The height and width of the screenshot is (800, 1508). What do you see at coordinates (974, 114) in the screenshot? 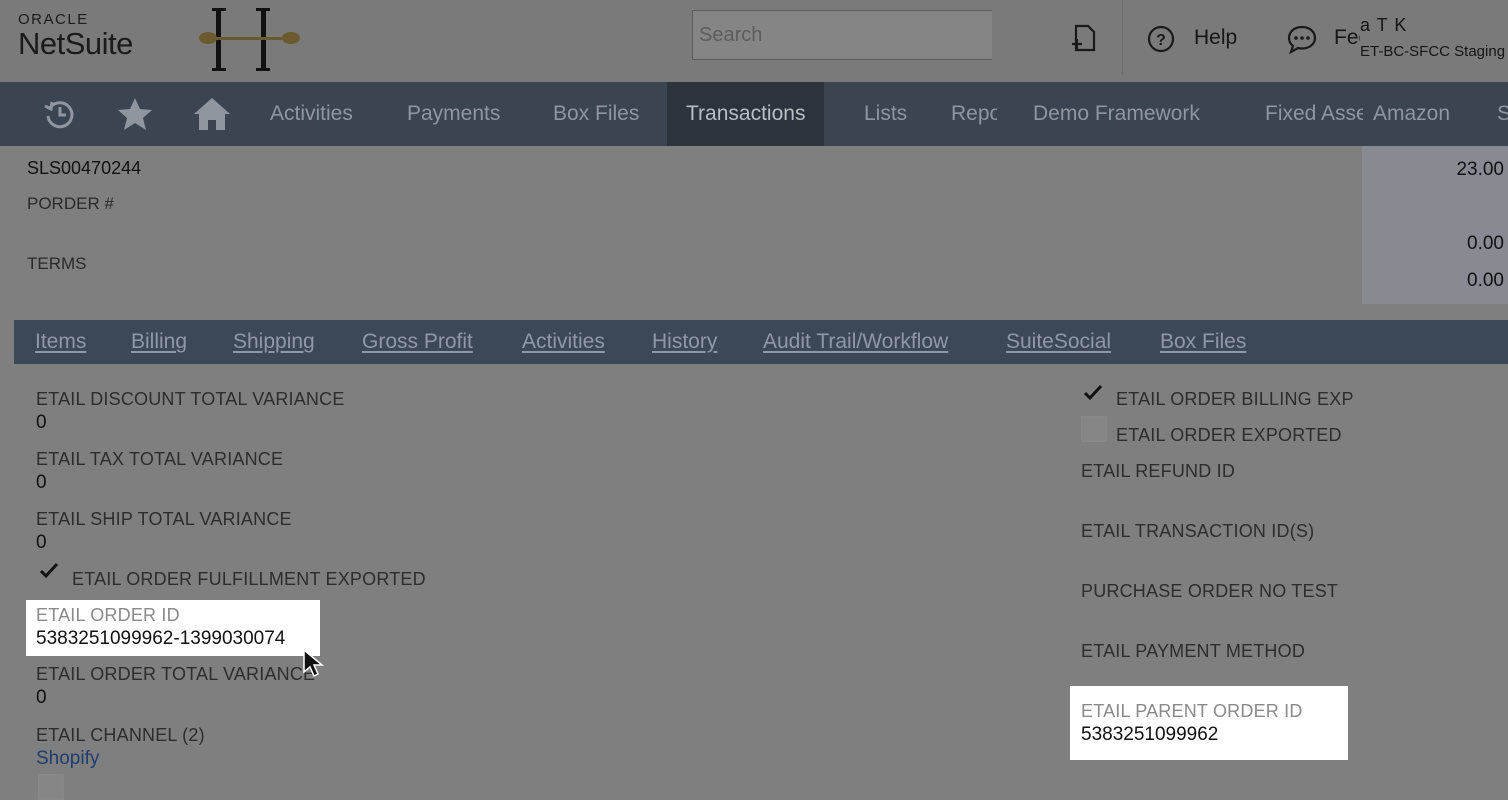
I see `nav-reports: Reports` at bounding box center [974, 114].